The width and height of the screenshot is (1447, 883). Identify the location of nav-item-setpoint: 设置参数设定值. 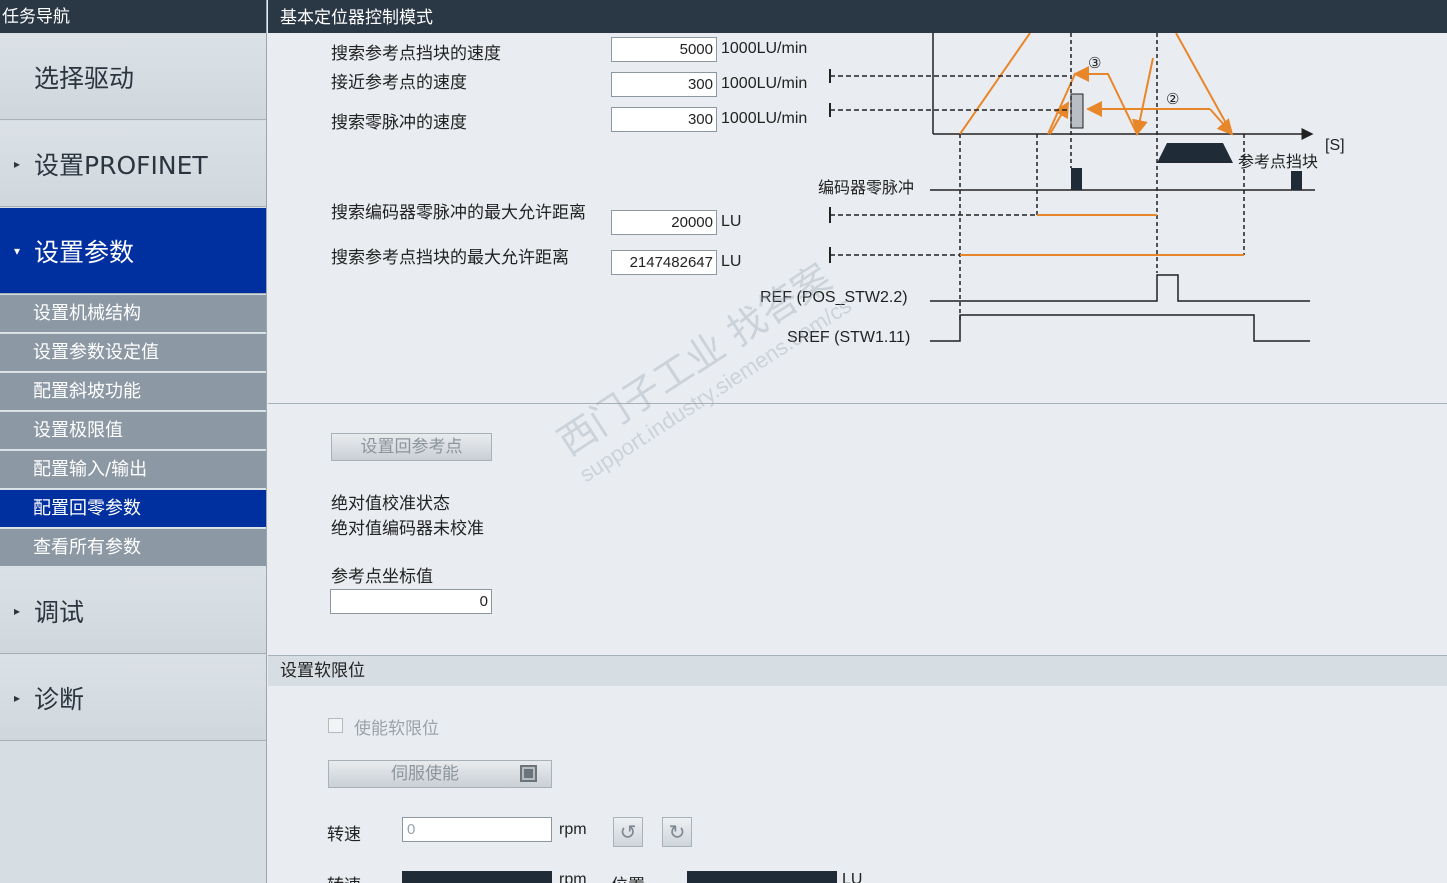
(133, 353).